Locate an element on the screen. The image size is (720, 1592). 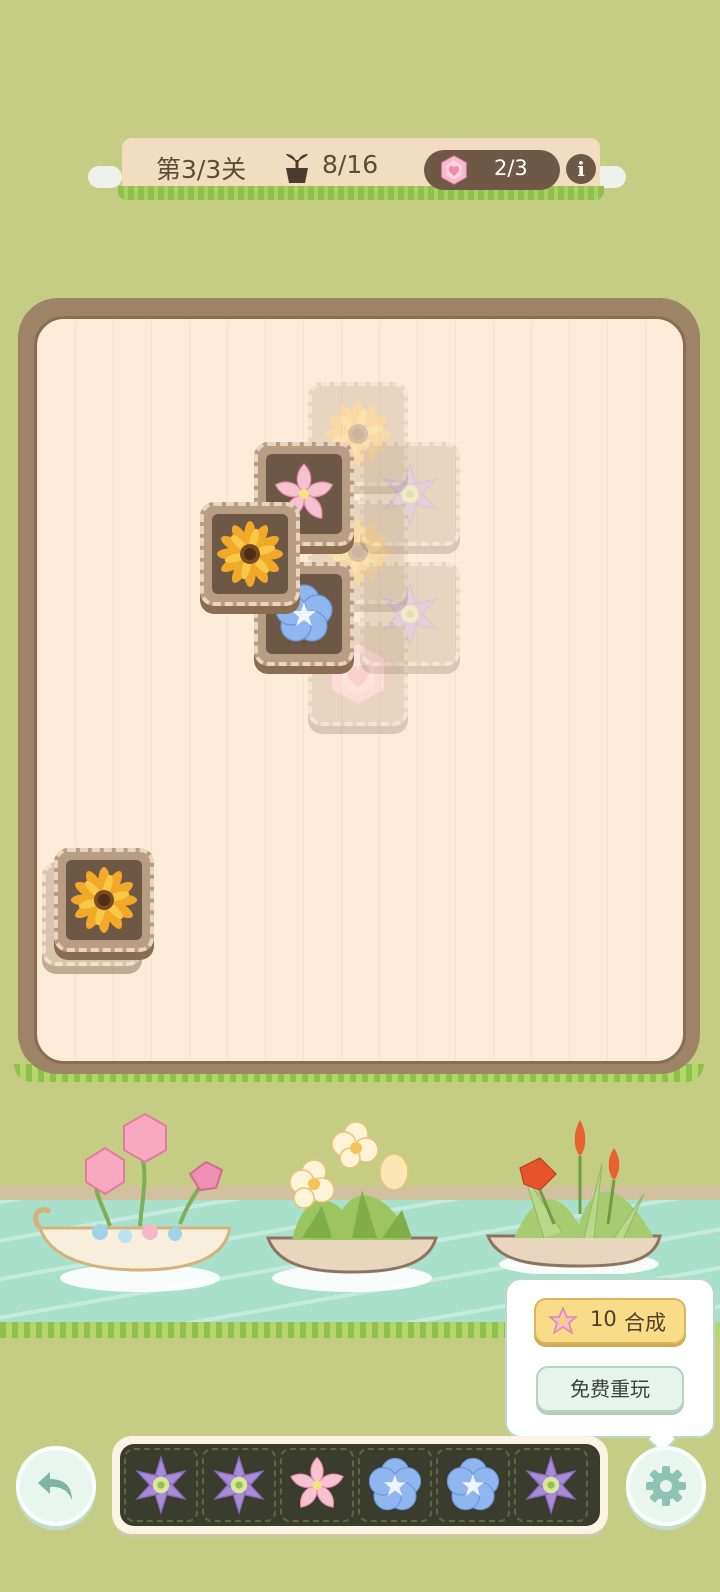
pot-progress: 8/16 is located at coordinates (350, 164).